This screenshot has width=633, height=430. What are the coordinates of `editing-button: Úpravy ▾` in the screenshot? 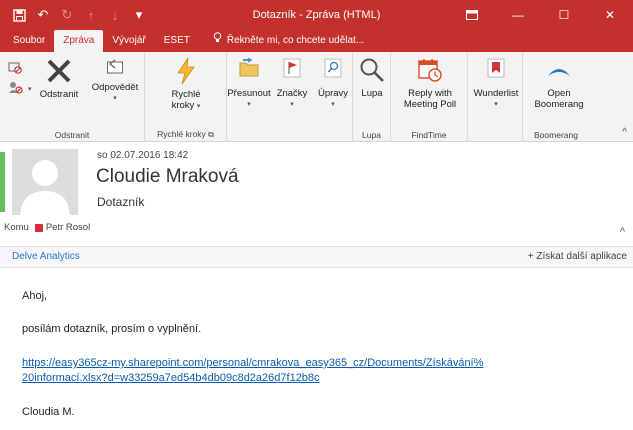 It's located at (333, 83).